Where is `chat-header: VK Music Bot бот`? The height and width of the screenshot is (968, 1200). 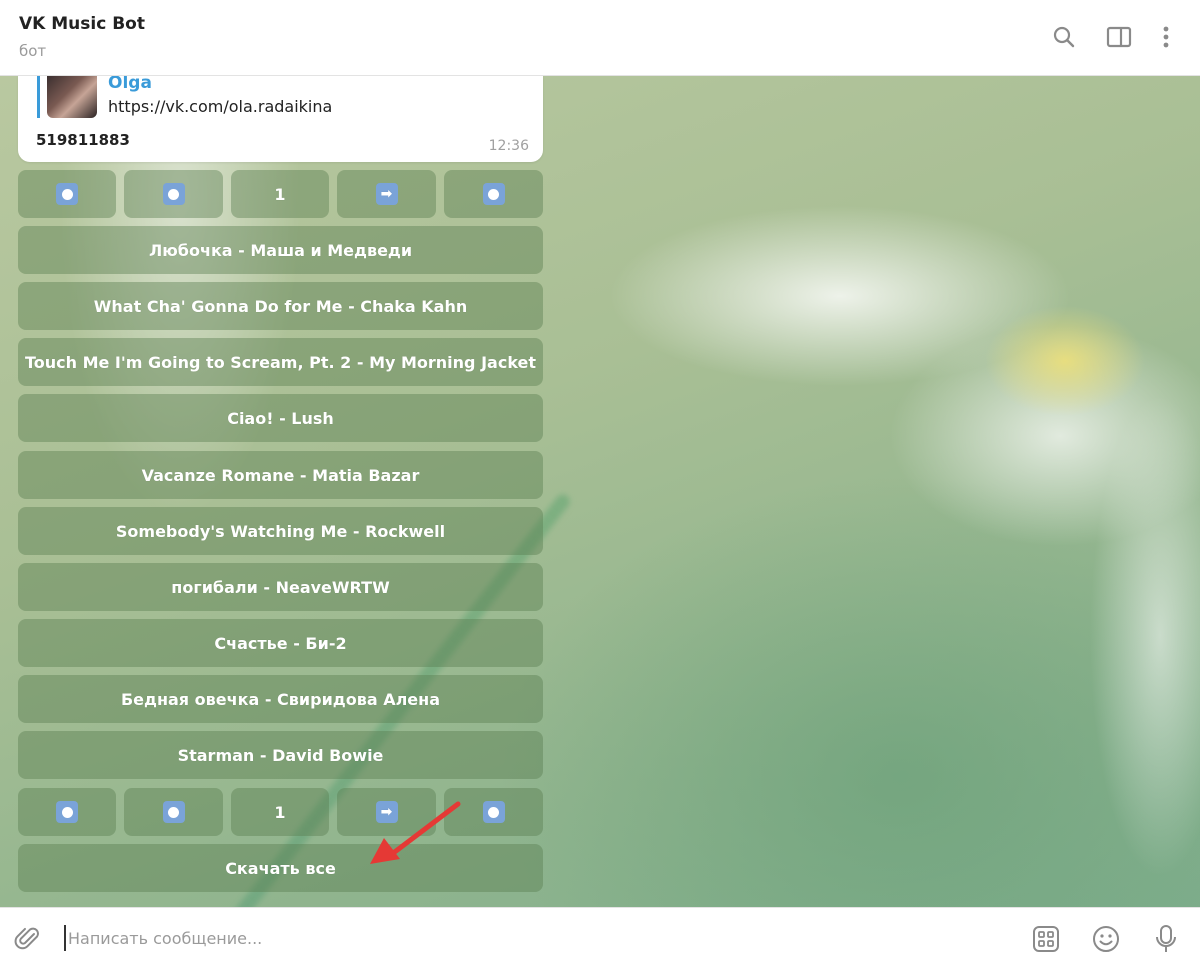
chat-header: VK Music Bot бот is located at coordinates (600, 38).